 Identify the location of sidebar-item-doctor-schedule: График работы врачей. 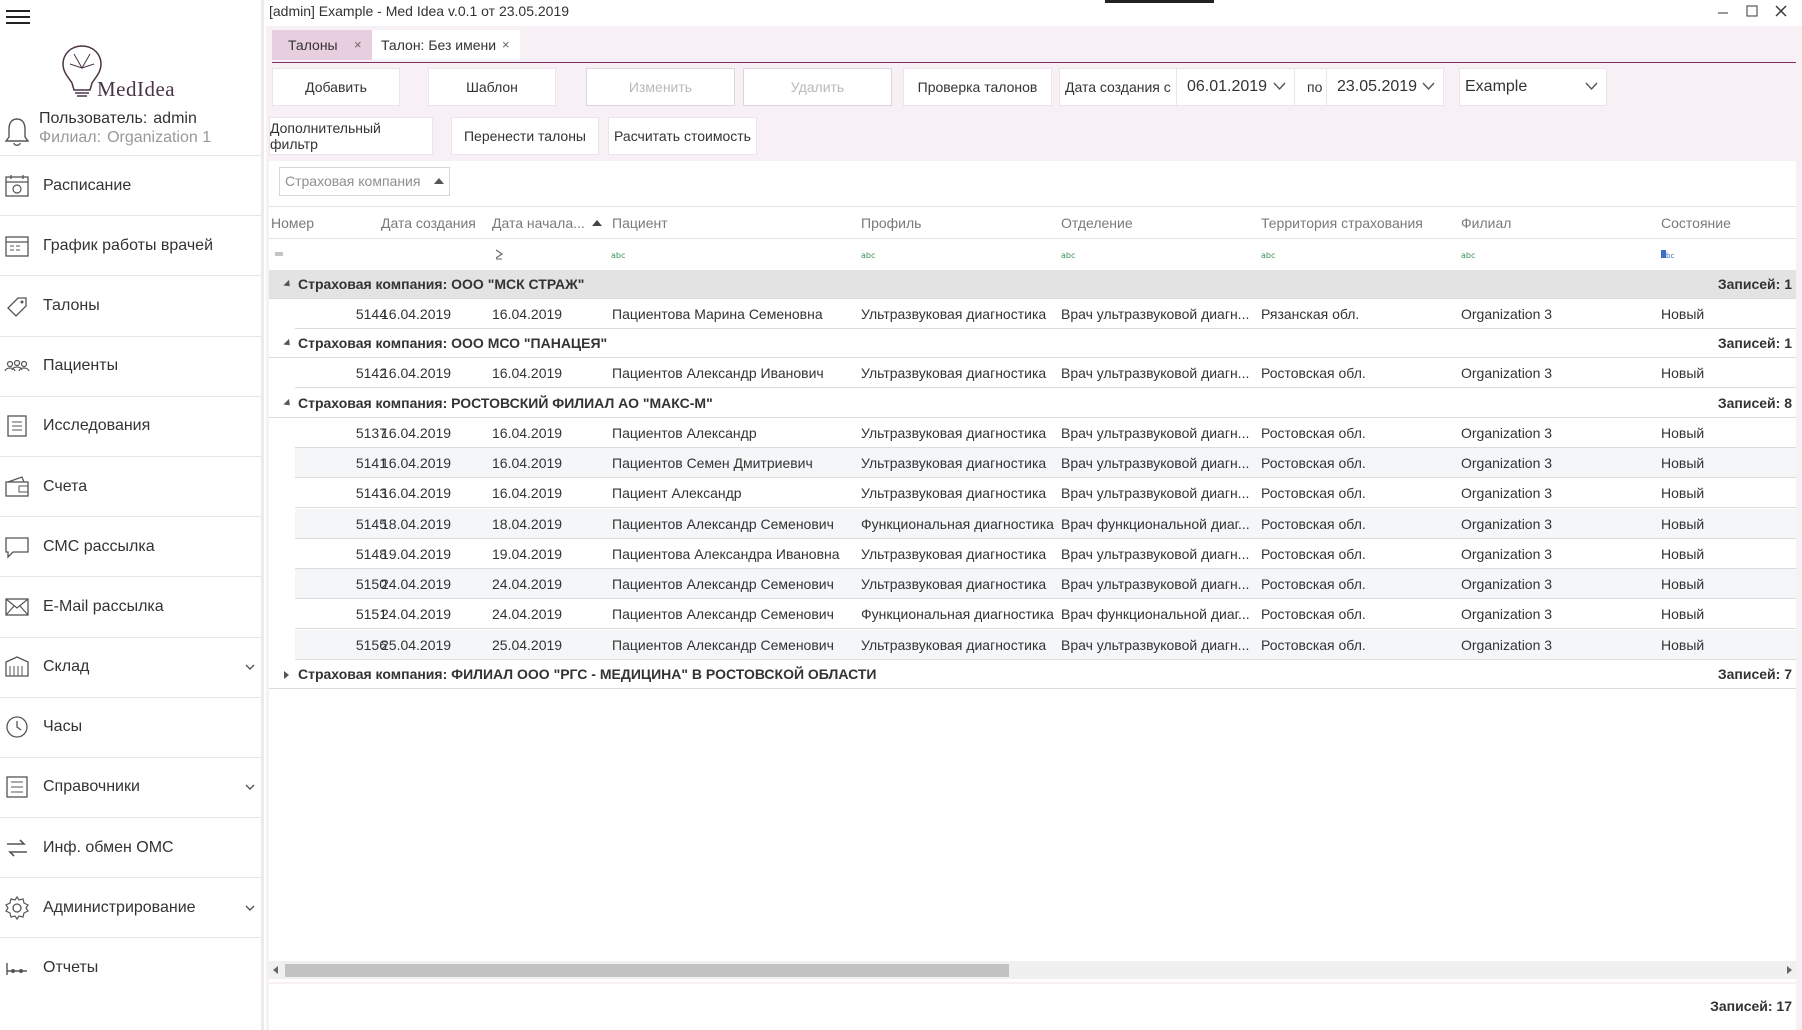
(131, 245).